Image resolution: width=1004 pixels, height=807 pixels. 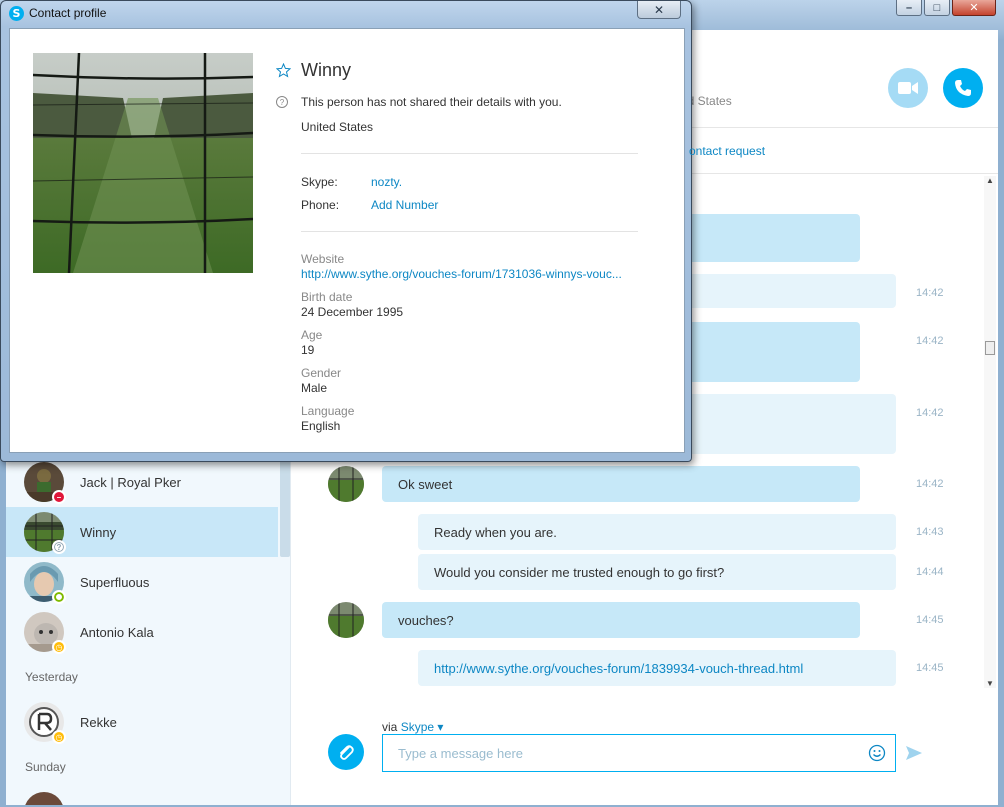 I want to click on skype-logo-icon: S, so click(x=16, y=13).